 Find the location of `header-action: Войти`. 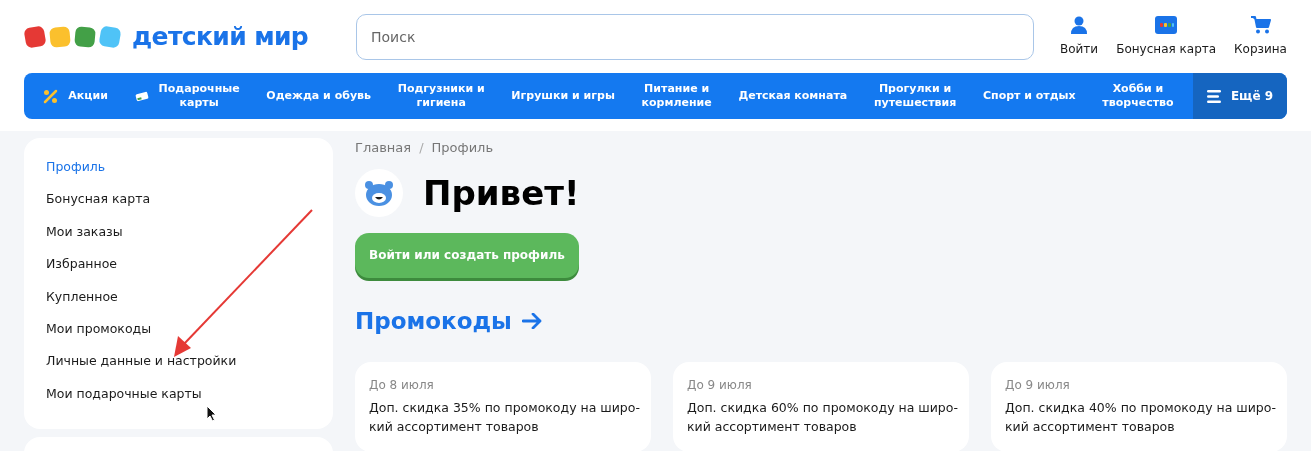

header-action: Войти is located at coordinates (1079, 36).